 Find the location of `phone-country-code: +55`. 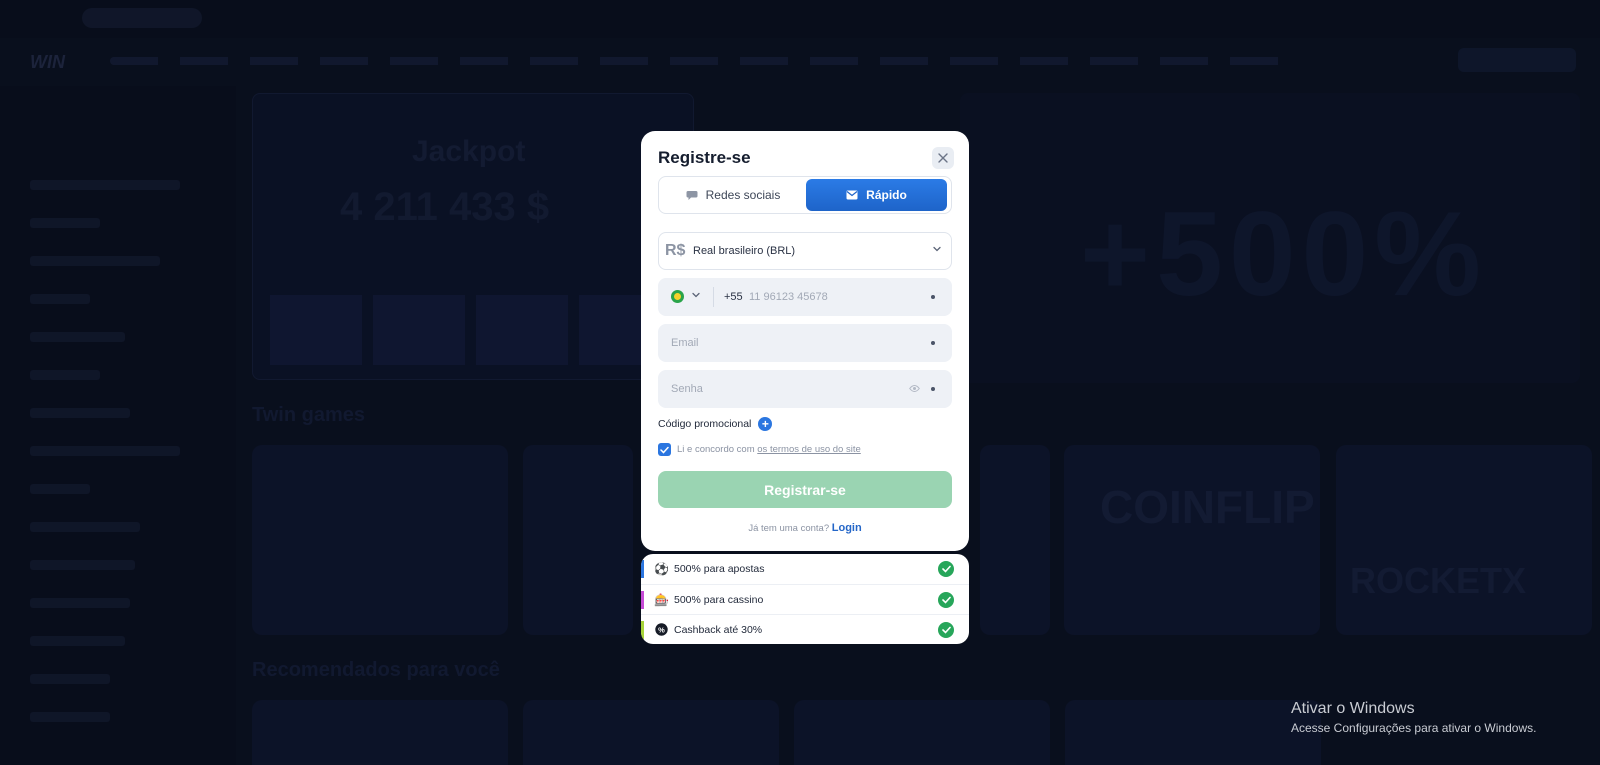

phone-country-code: +55 is located at coordinates (733, 297).